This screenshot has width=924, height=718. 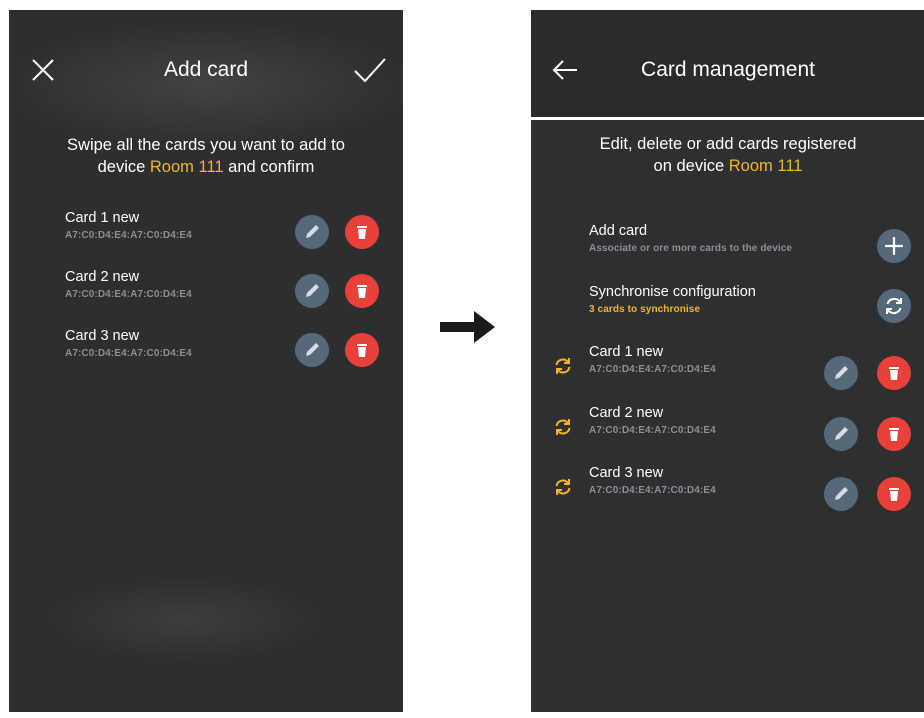 I want to click on sync-button, so click(x=894, y=306).